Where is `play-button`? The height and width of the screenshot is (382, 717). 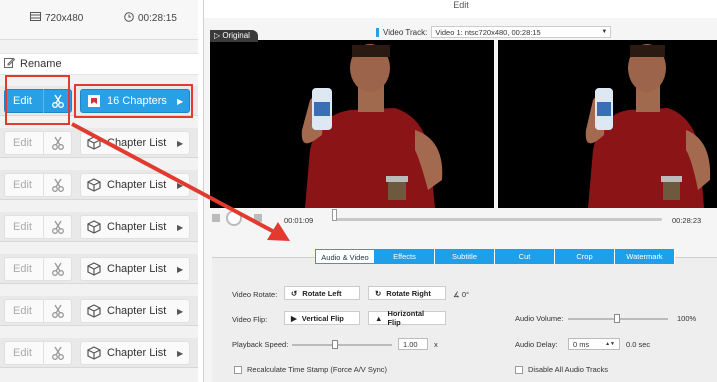 play-button is located at coordinates (234, 218).